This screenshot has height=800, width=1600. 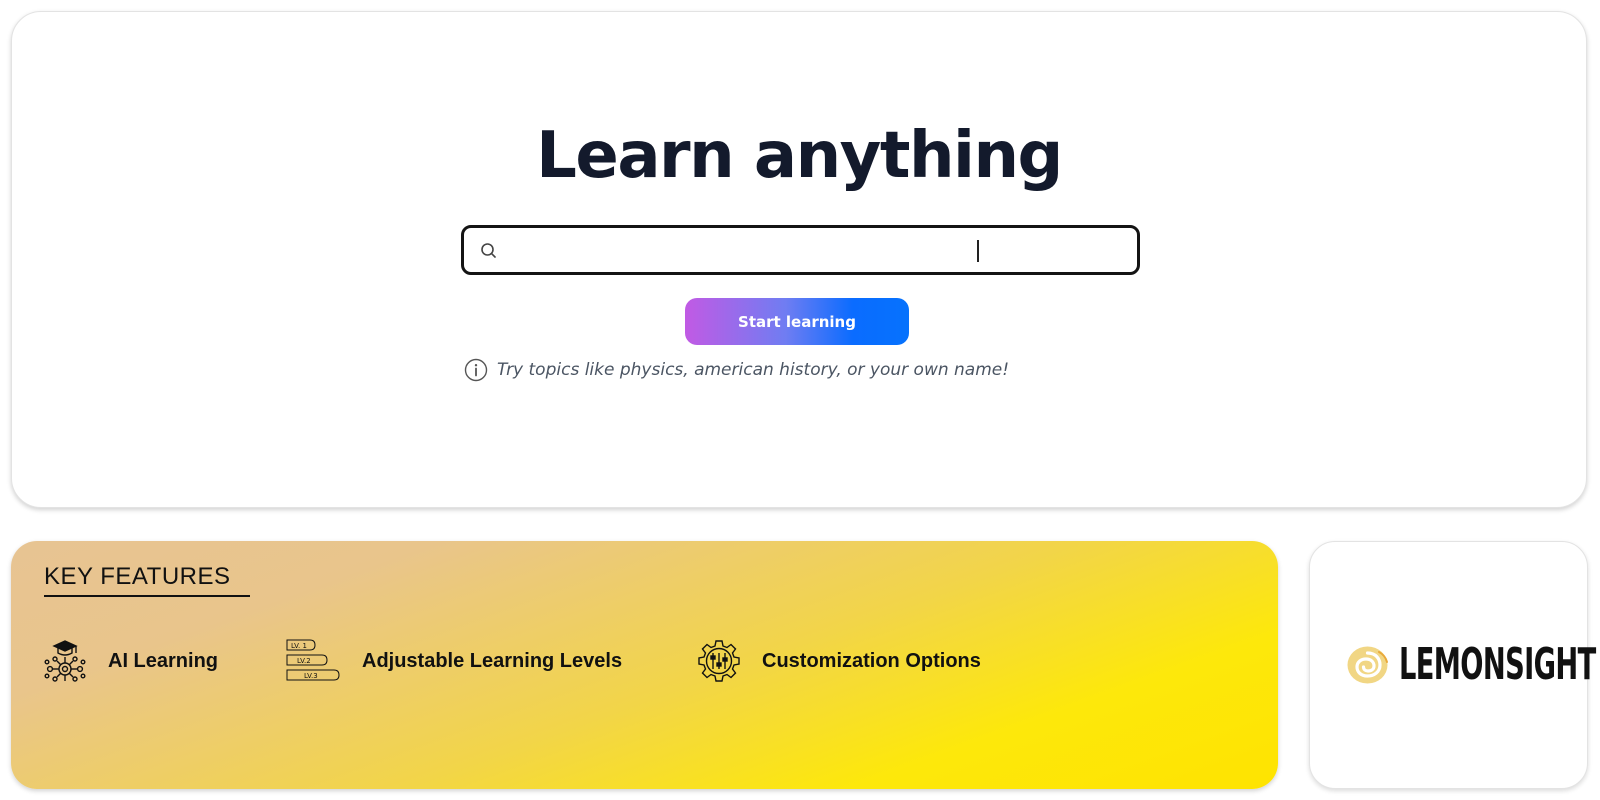 I want to click on text-caret, so click(x=978, y=251).